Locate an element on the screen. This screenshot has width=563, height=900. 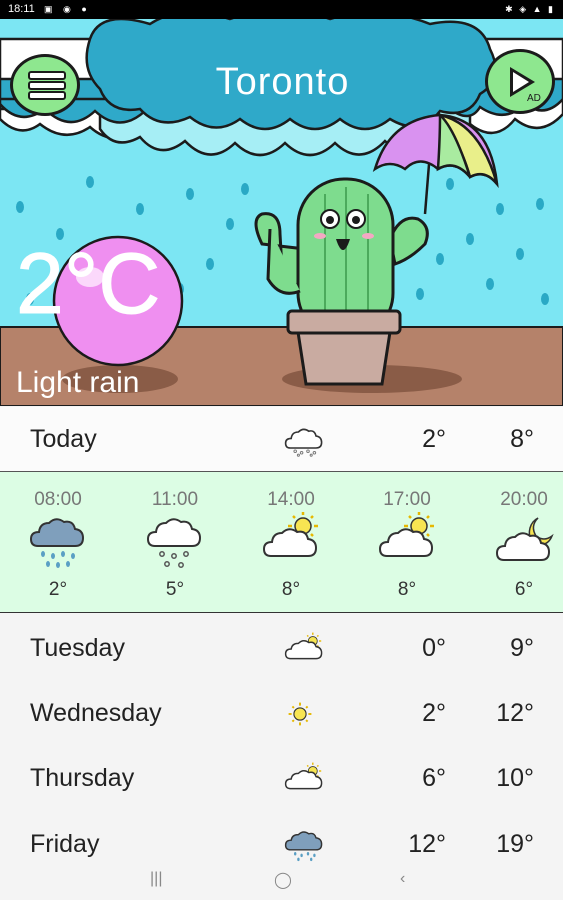
menu-button is located at coordinates (45, 85).